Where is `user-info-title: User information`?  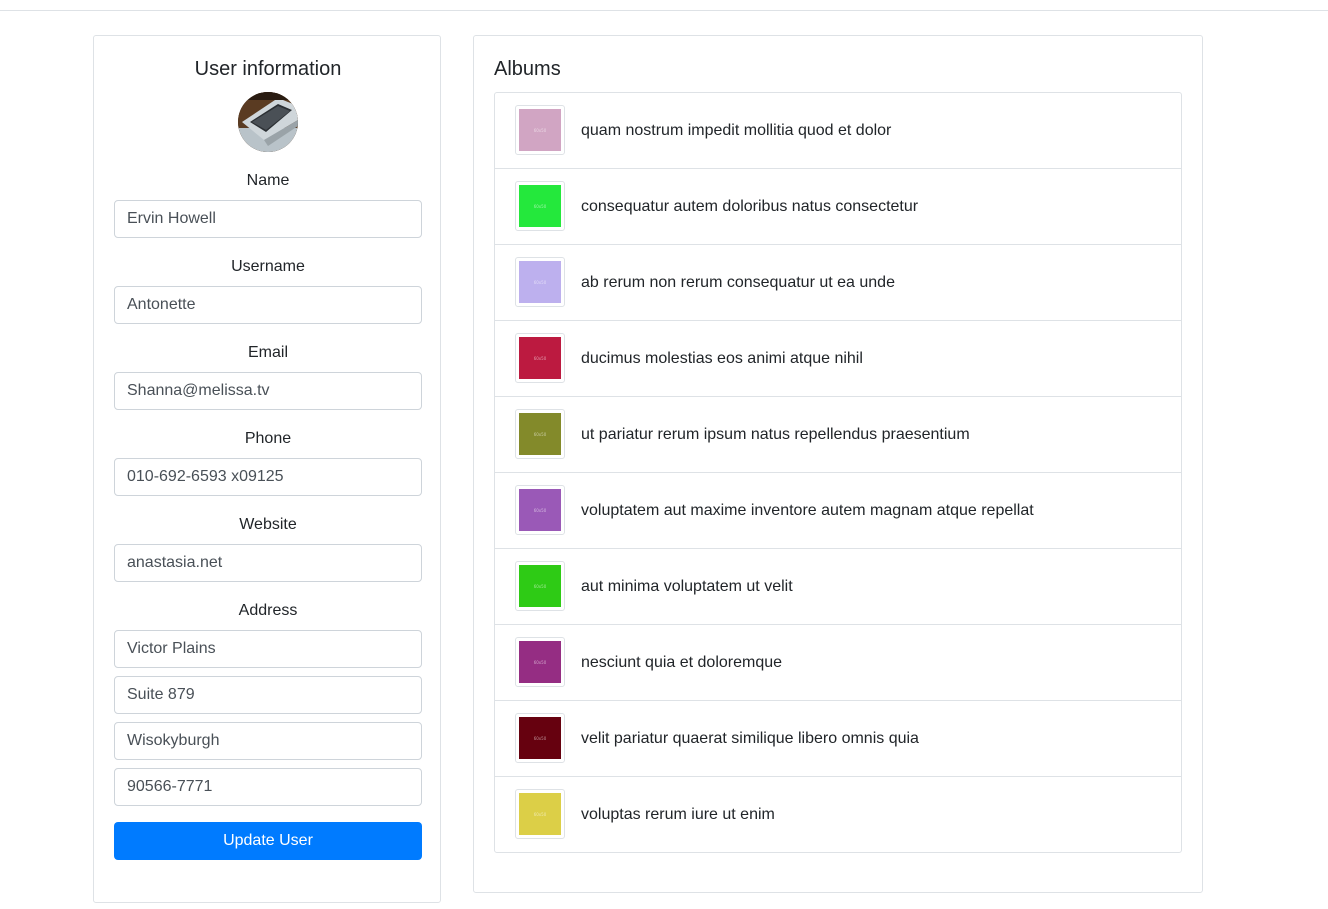
user-info-title: User information is located at coordinates (268, 69).